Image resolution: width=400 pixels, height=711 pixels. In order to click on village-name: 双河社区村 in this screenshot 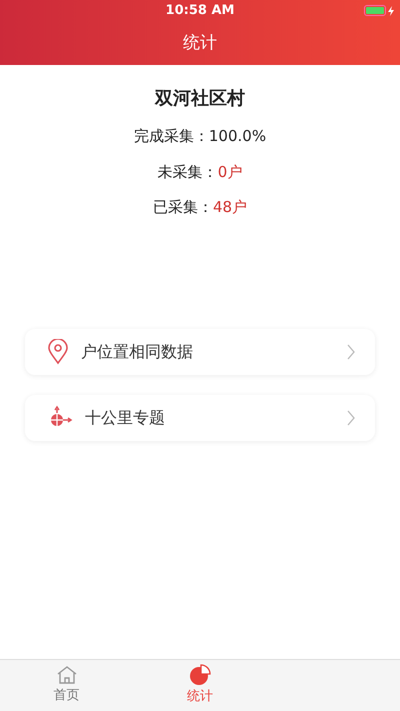, I will do `click(200, 99)`.